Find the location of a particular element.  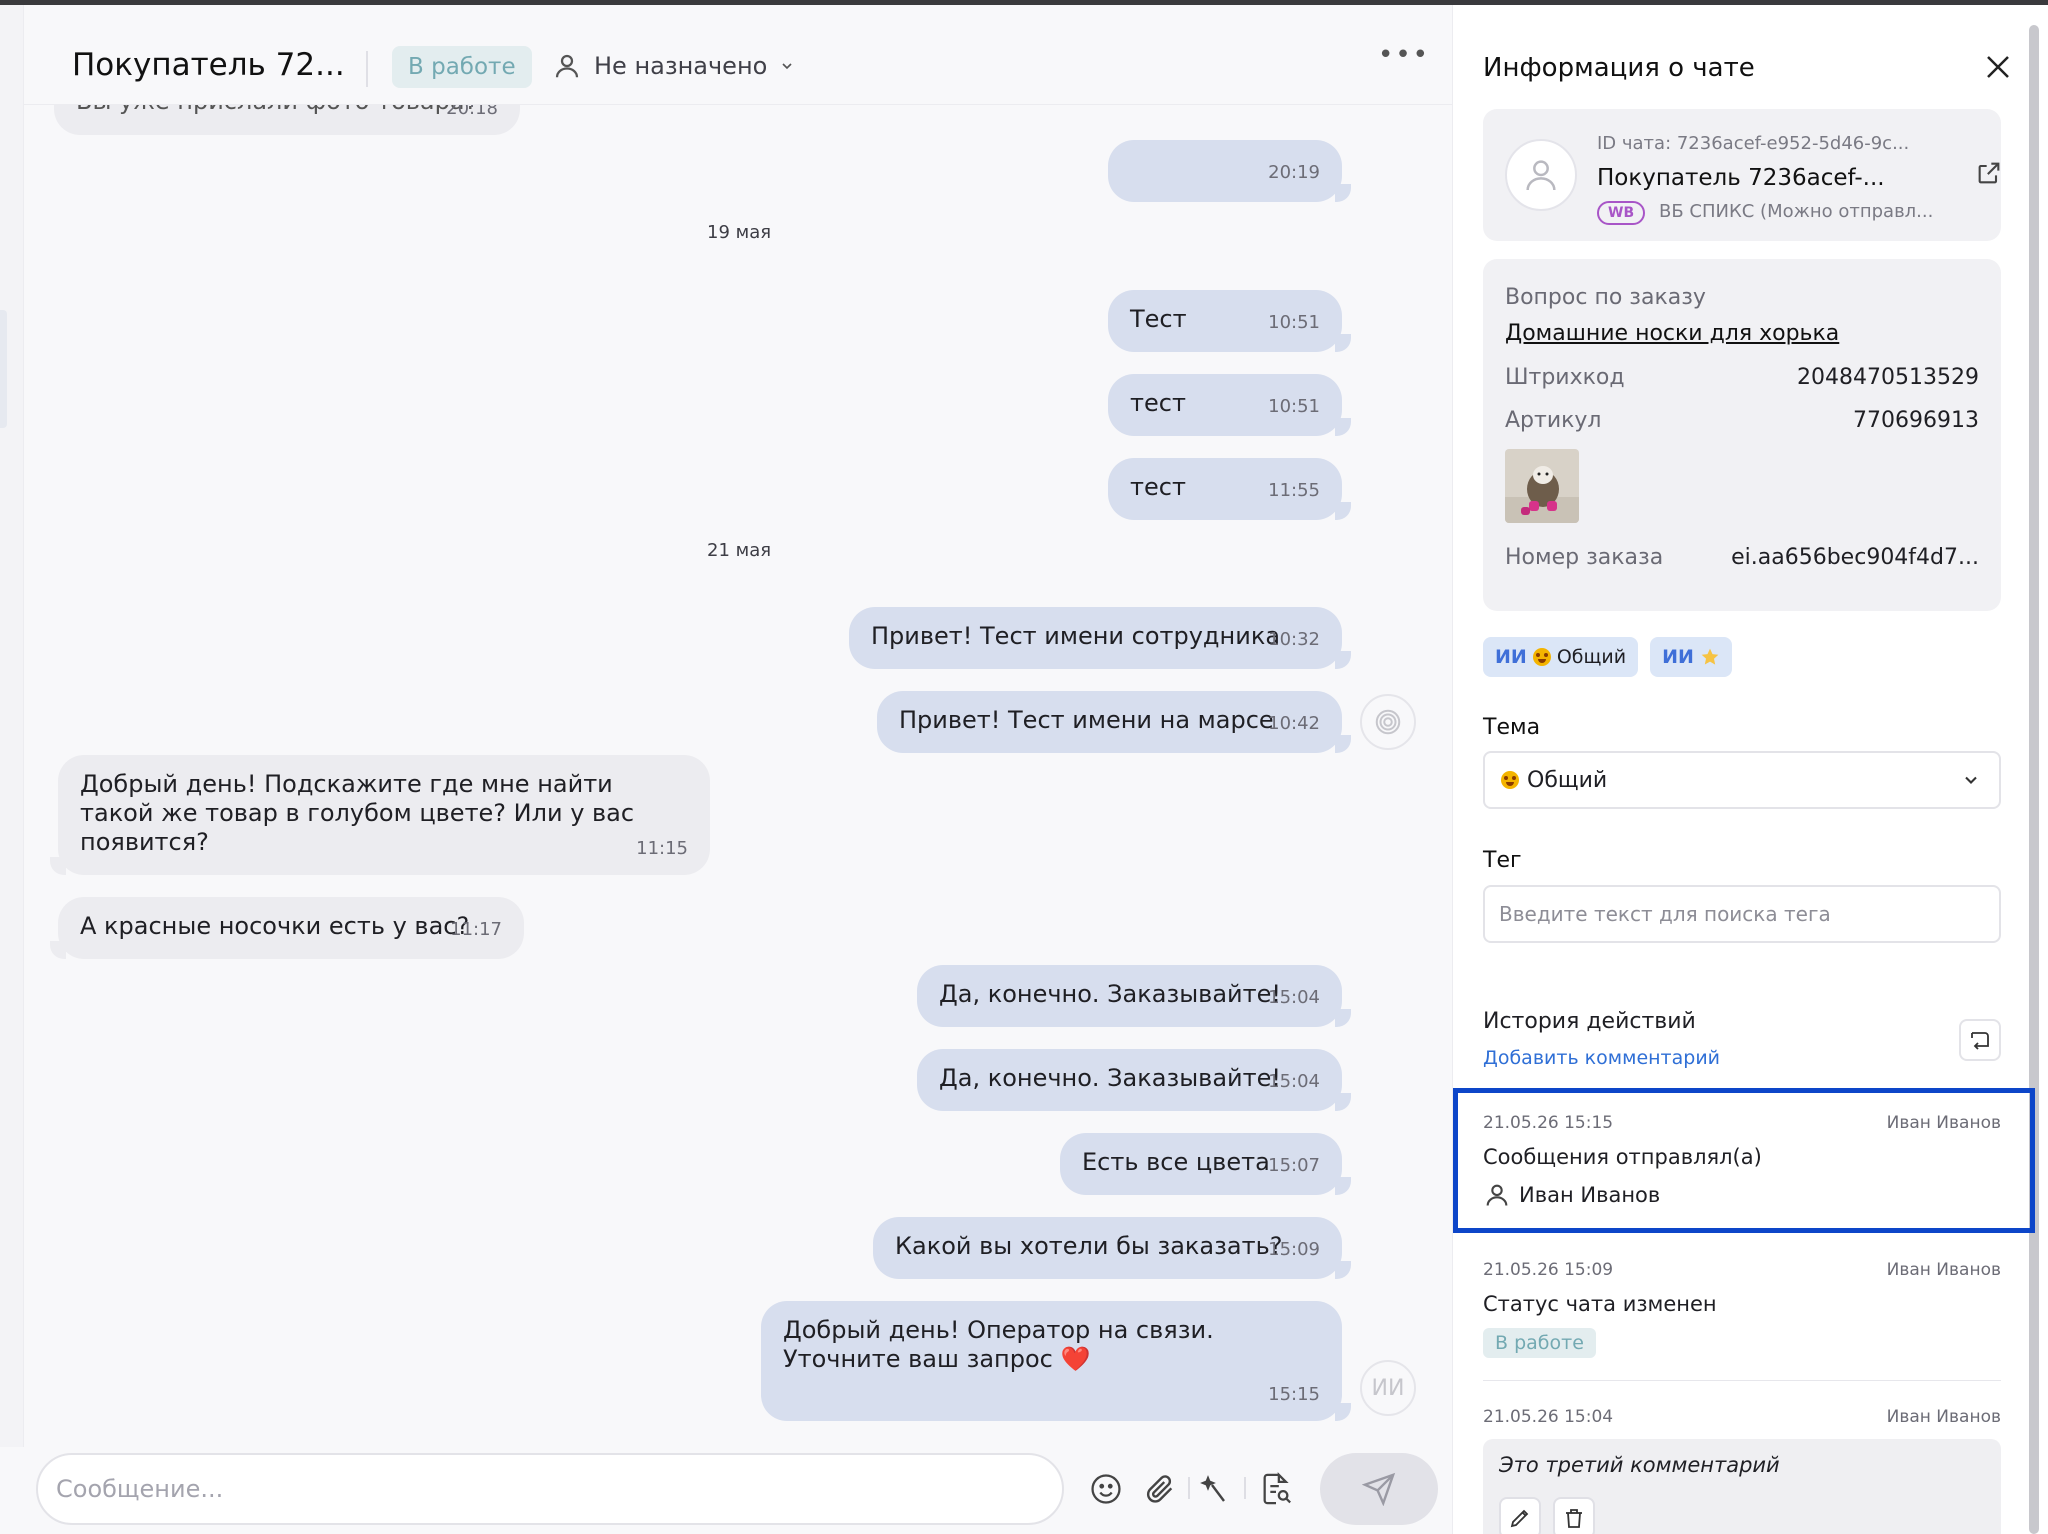

paperclip-icon is located at coordinates (1160, 1489).